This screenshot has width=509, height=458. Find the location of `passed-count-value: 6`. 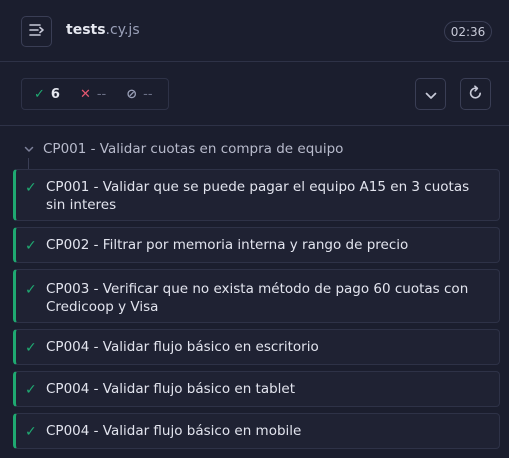

passed-count-value: 6 is located at coordinates (55, 94).